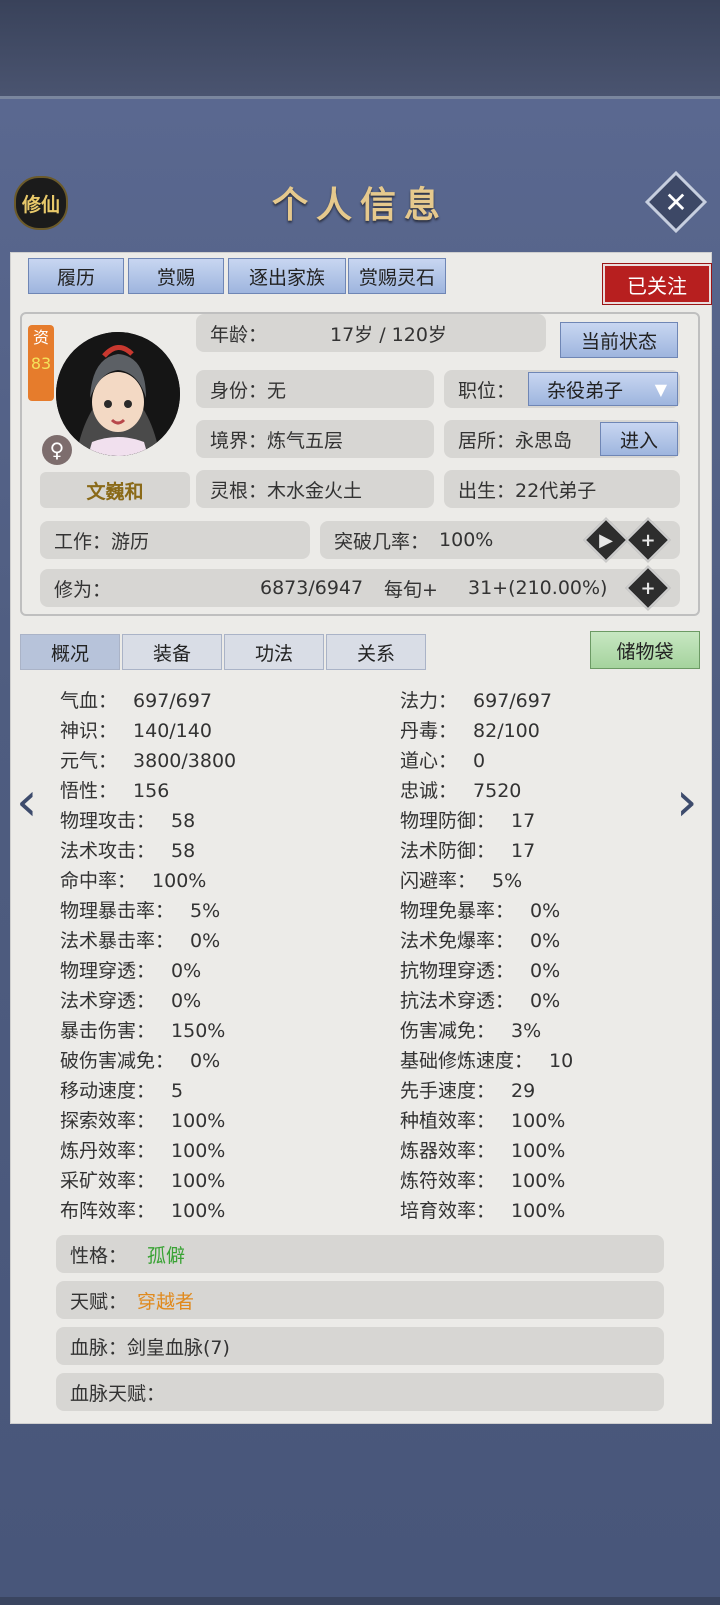 The image size is (720, 1605). What do you see at coordinates (176, 276) in the screenshot?
I see `reward-button: 赏赐` at bounding box center [176, 276].